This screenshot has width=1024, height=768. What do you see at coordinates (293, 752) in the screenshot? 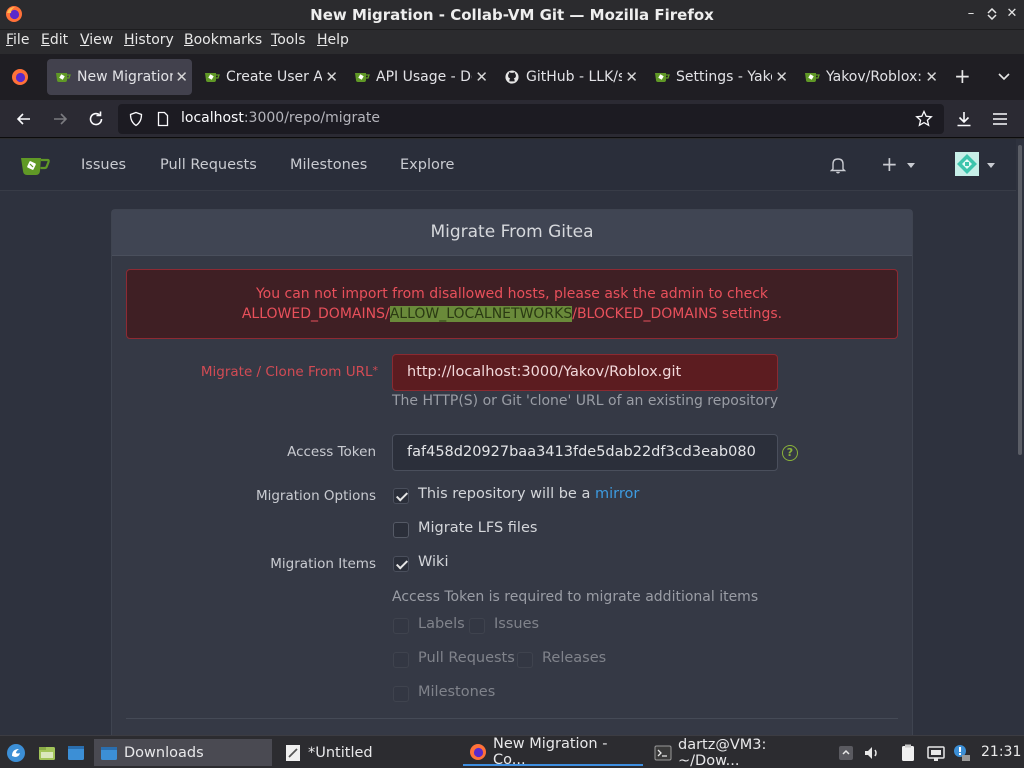
I see `text-editor-icon` at bounding box center [293, 752].